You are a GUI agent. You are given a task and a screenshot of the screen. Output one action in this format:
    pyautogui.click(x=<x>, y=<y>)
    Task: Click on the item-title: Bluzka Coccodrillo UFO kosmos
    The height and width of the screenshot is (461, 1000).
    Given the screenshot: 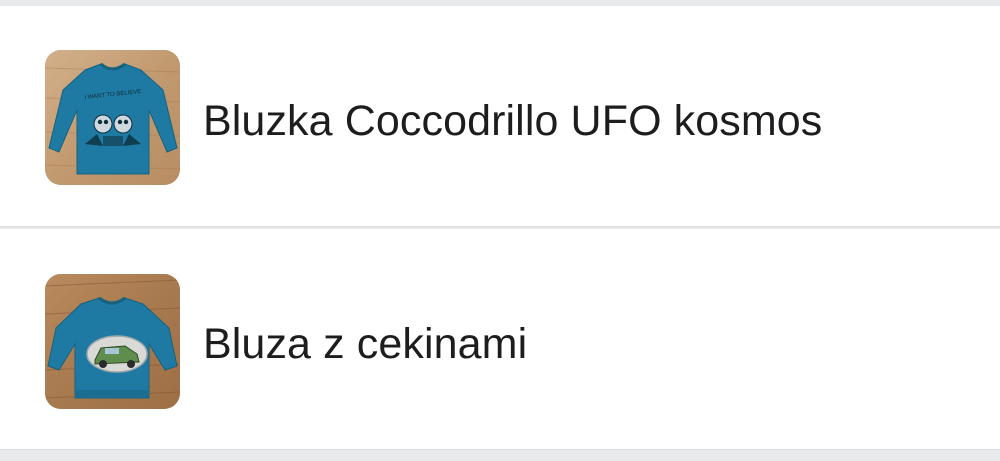 What is the action you would take?
    pyautogui.click(x=513, y=121)
    